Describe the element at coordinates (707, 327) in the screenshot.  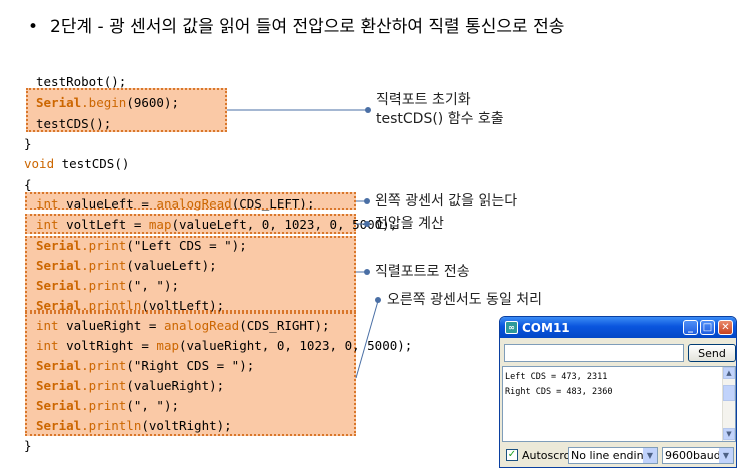
I see `maximize-button: □` at that location.